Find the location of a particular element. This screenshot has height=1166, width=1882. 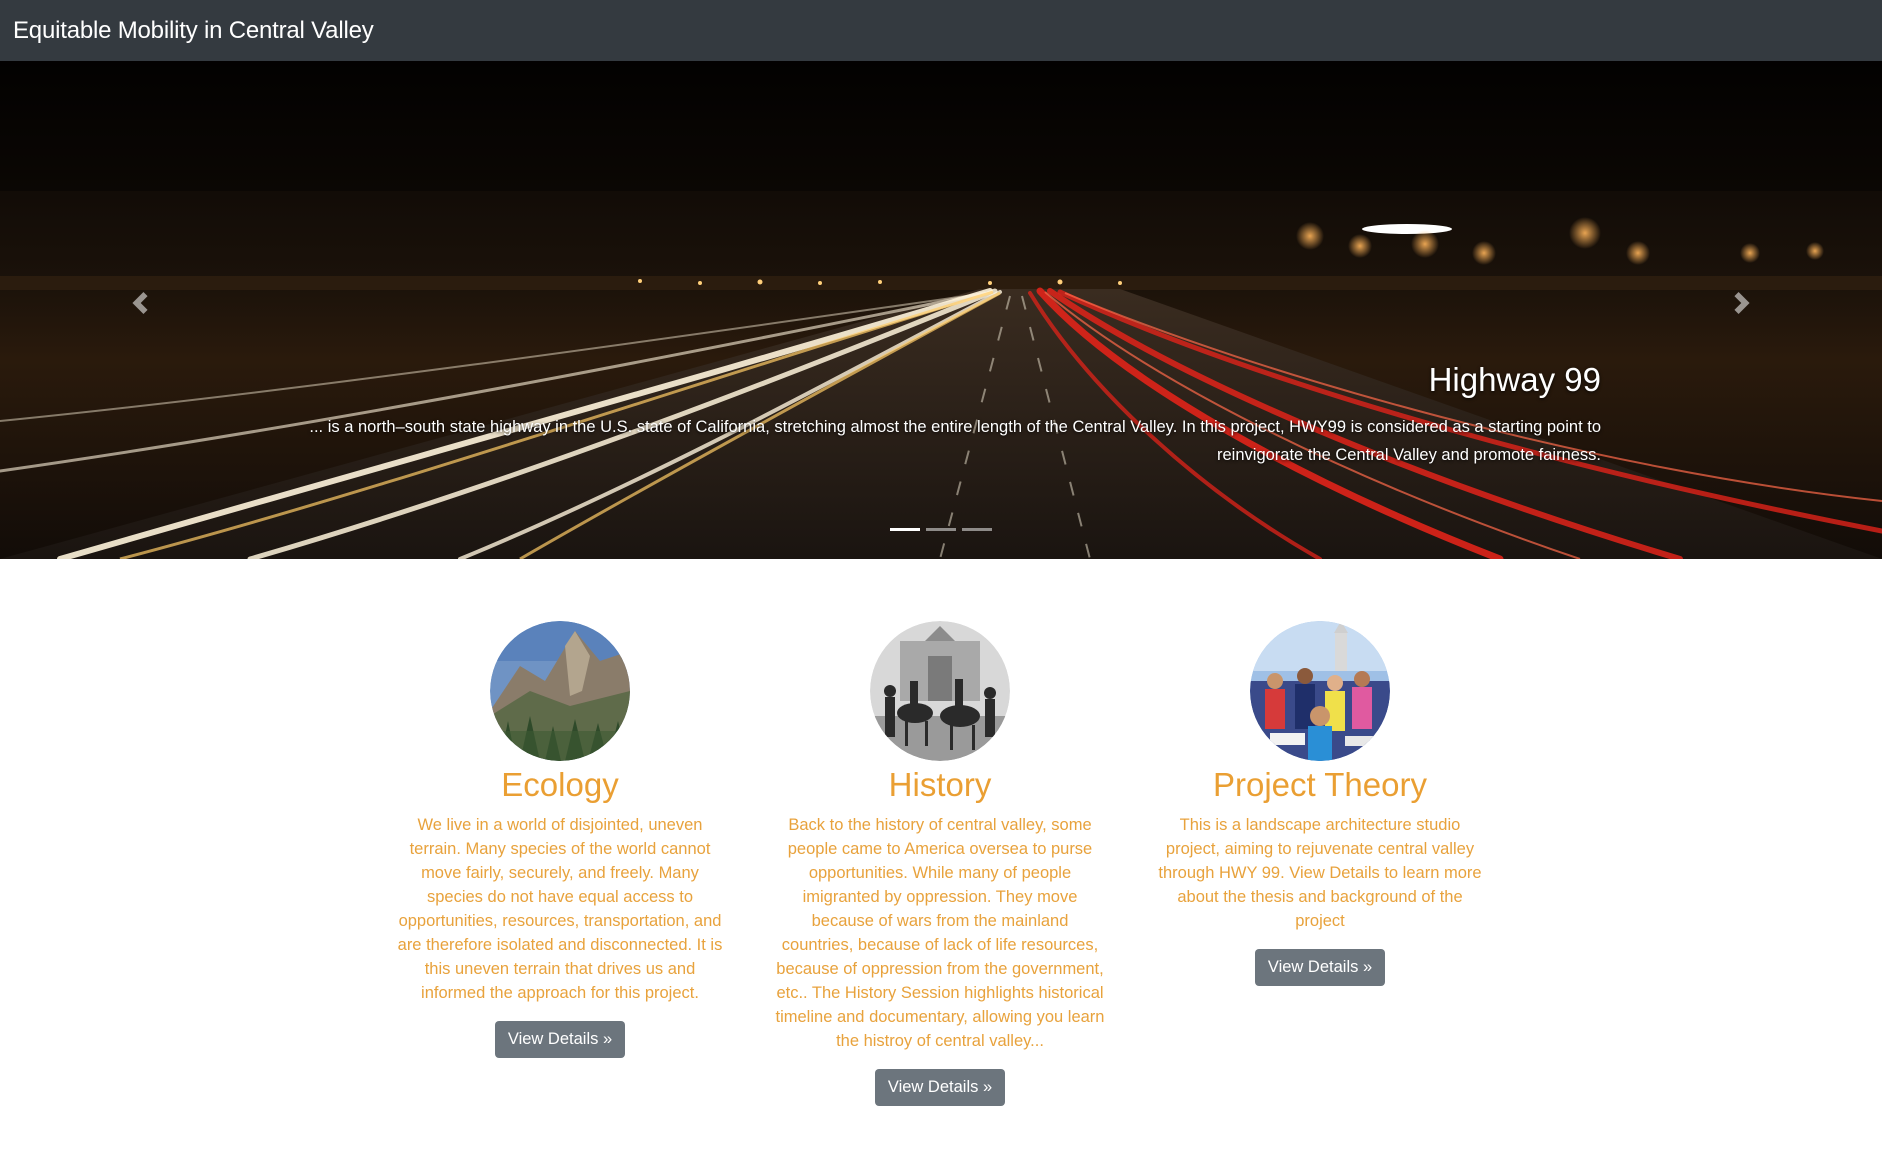

feature-title: Project Theory is located at coordinates (1320, 784).